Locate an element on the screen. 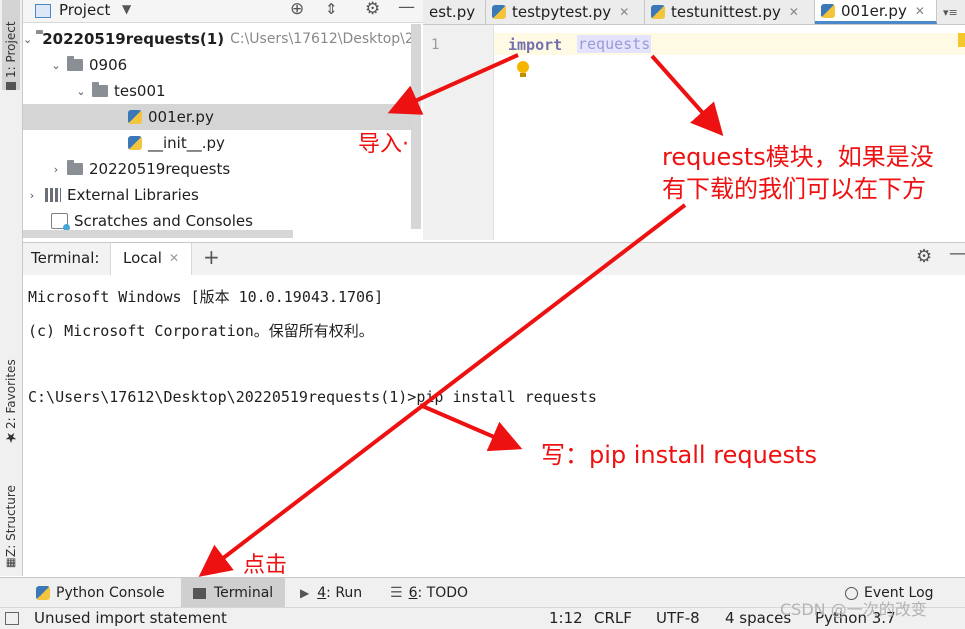 The height and width of the screenshot is (629, 965). arrow-to-requests-module is located at coordinates (687, 95).